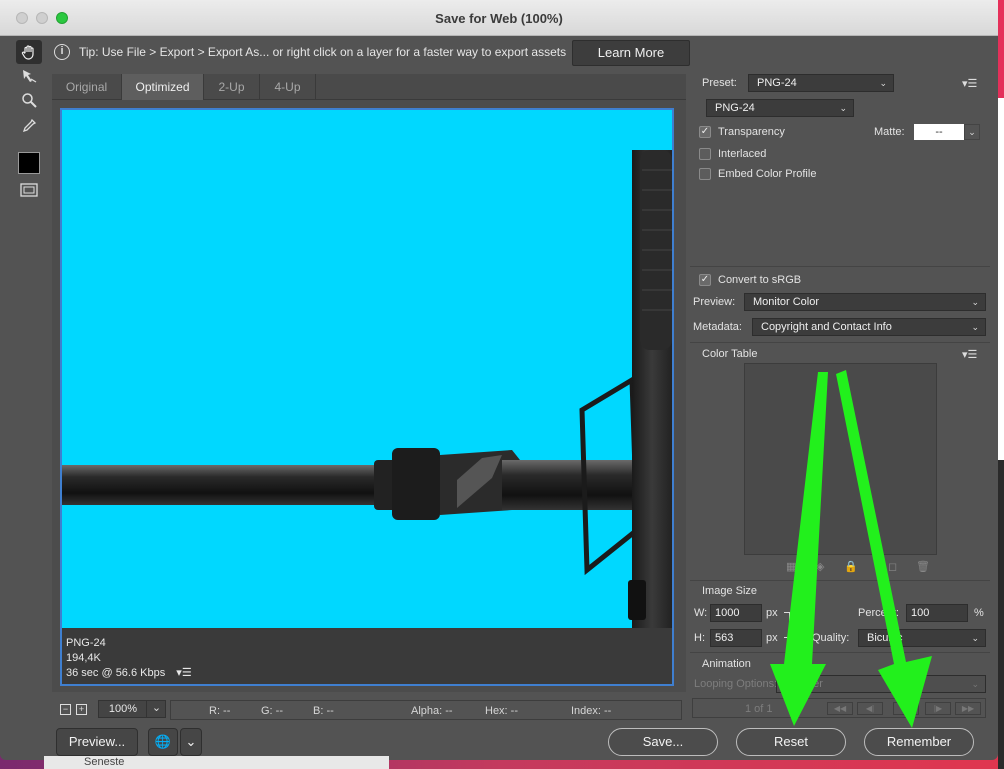 The image size is (1004, 769). What do you see at coordinates (216, 762) in the screenshot?
I see `finder-sidebar-peek: Seneste` at bounding box center [216, 762].